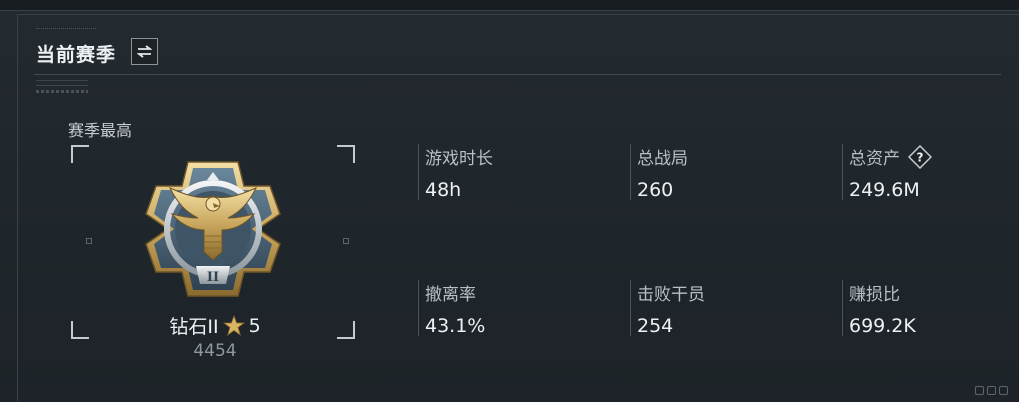  What do you see at coordinates (879, 308) in the screenshot?
I see `stat-profit-loss-ratio: 赚损比 699.2K` at bounding box center [879, 308].